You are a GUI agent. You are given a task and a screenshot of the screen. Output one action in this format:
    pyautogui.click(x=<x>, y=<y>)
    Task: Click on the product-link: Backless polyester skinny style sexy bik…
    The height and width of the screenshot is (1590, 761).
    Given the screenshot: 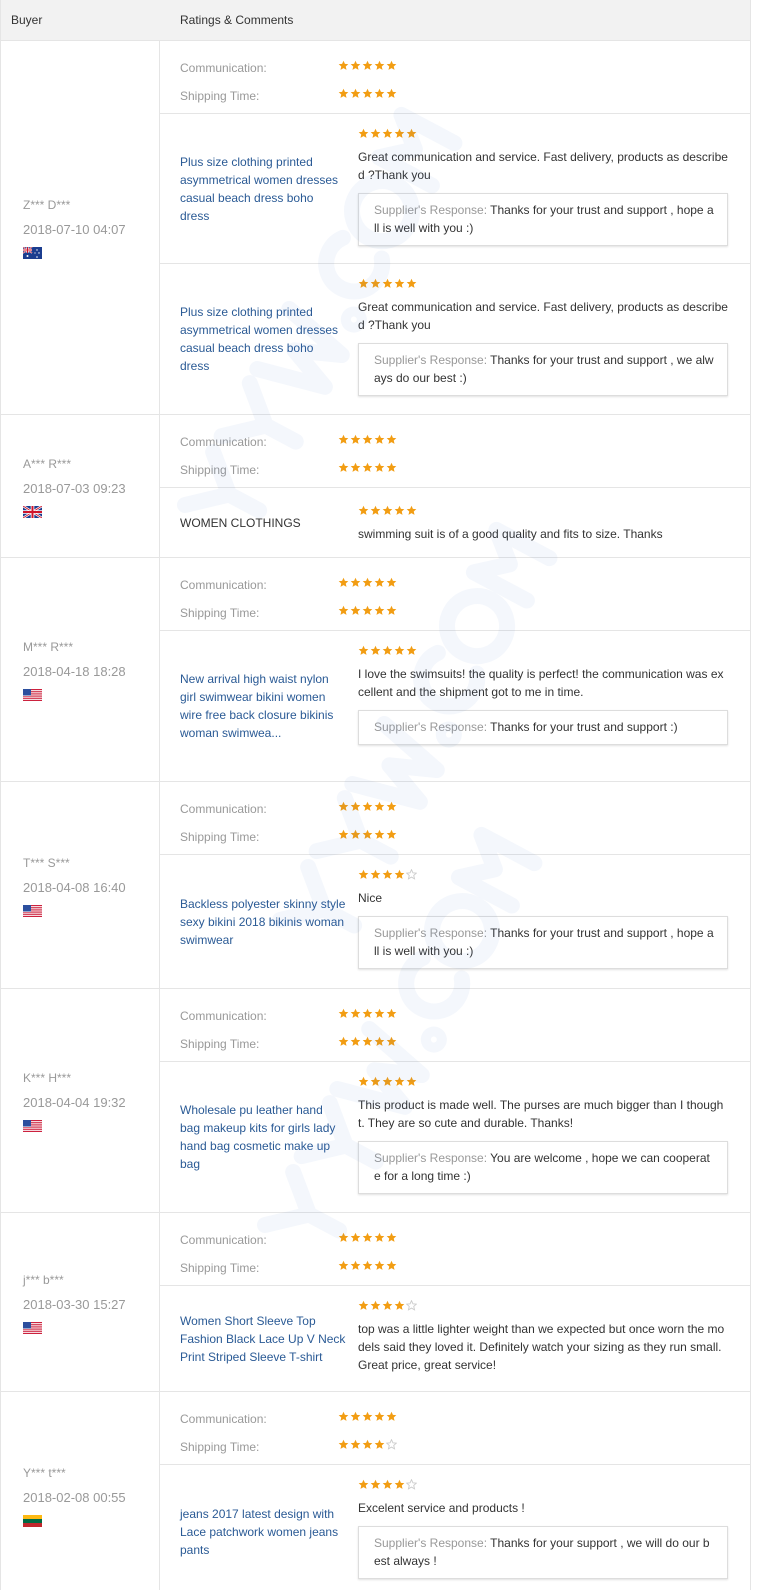 What is the action you would take?
    pyautogui.click(x=263, y=922)
    